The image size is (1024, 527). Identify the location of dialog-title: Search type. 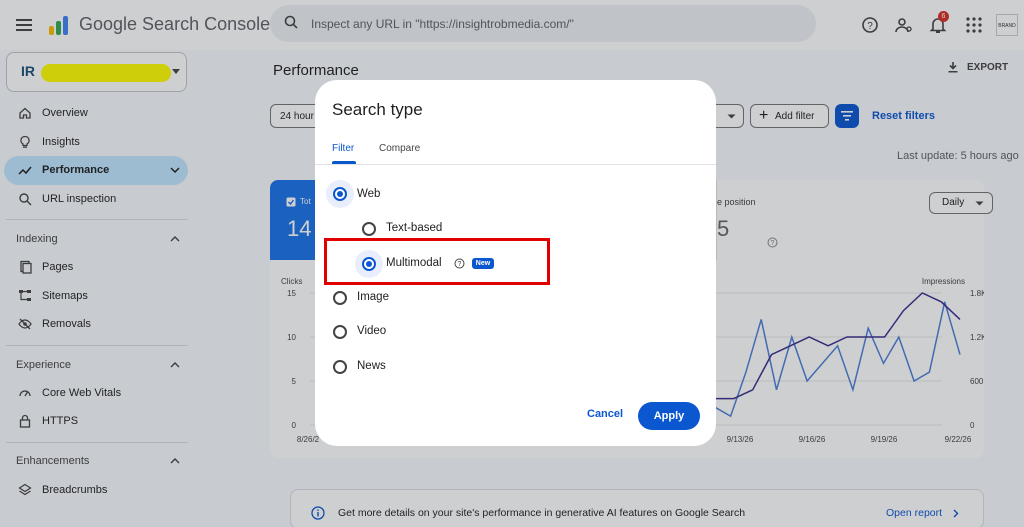
(377, 109).